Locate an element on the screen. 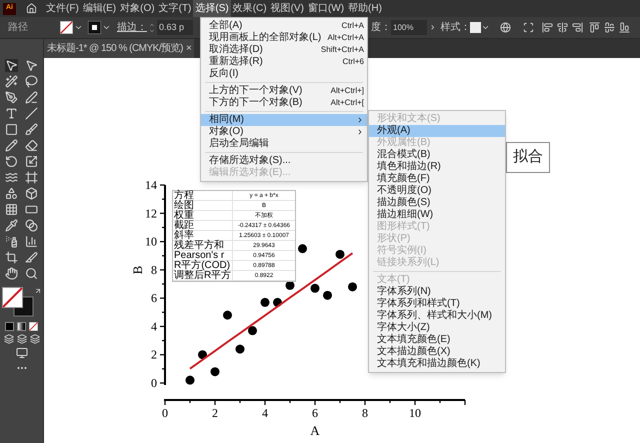  menu-bar-item: 帮助(H) is located at coordinates (365, 8).